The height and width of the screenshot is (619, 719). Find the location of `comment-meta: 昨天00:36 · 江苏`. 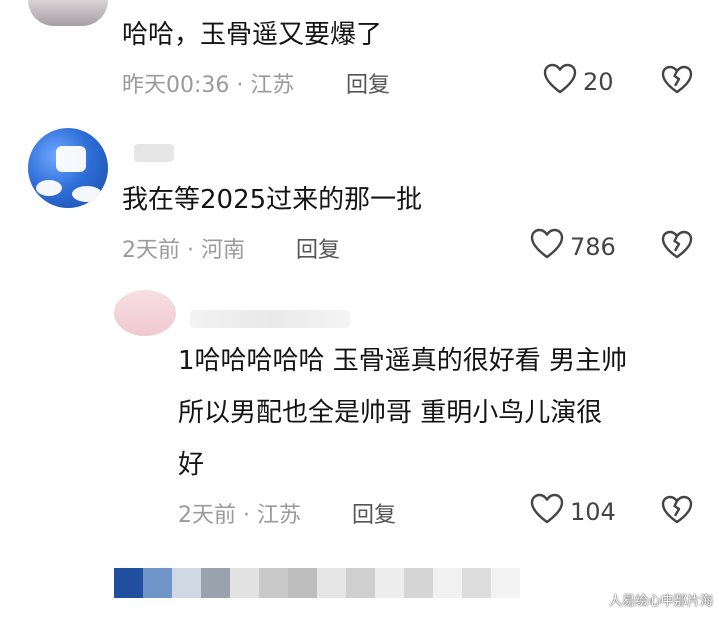

comment-meta: 昨天00:36 · 江苏 is located at coordinates (208, 85).